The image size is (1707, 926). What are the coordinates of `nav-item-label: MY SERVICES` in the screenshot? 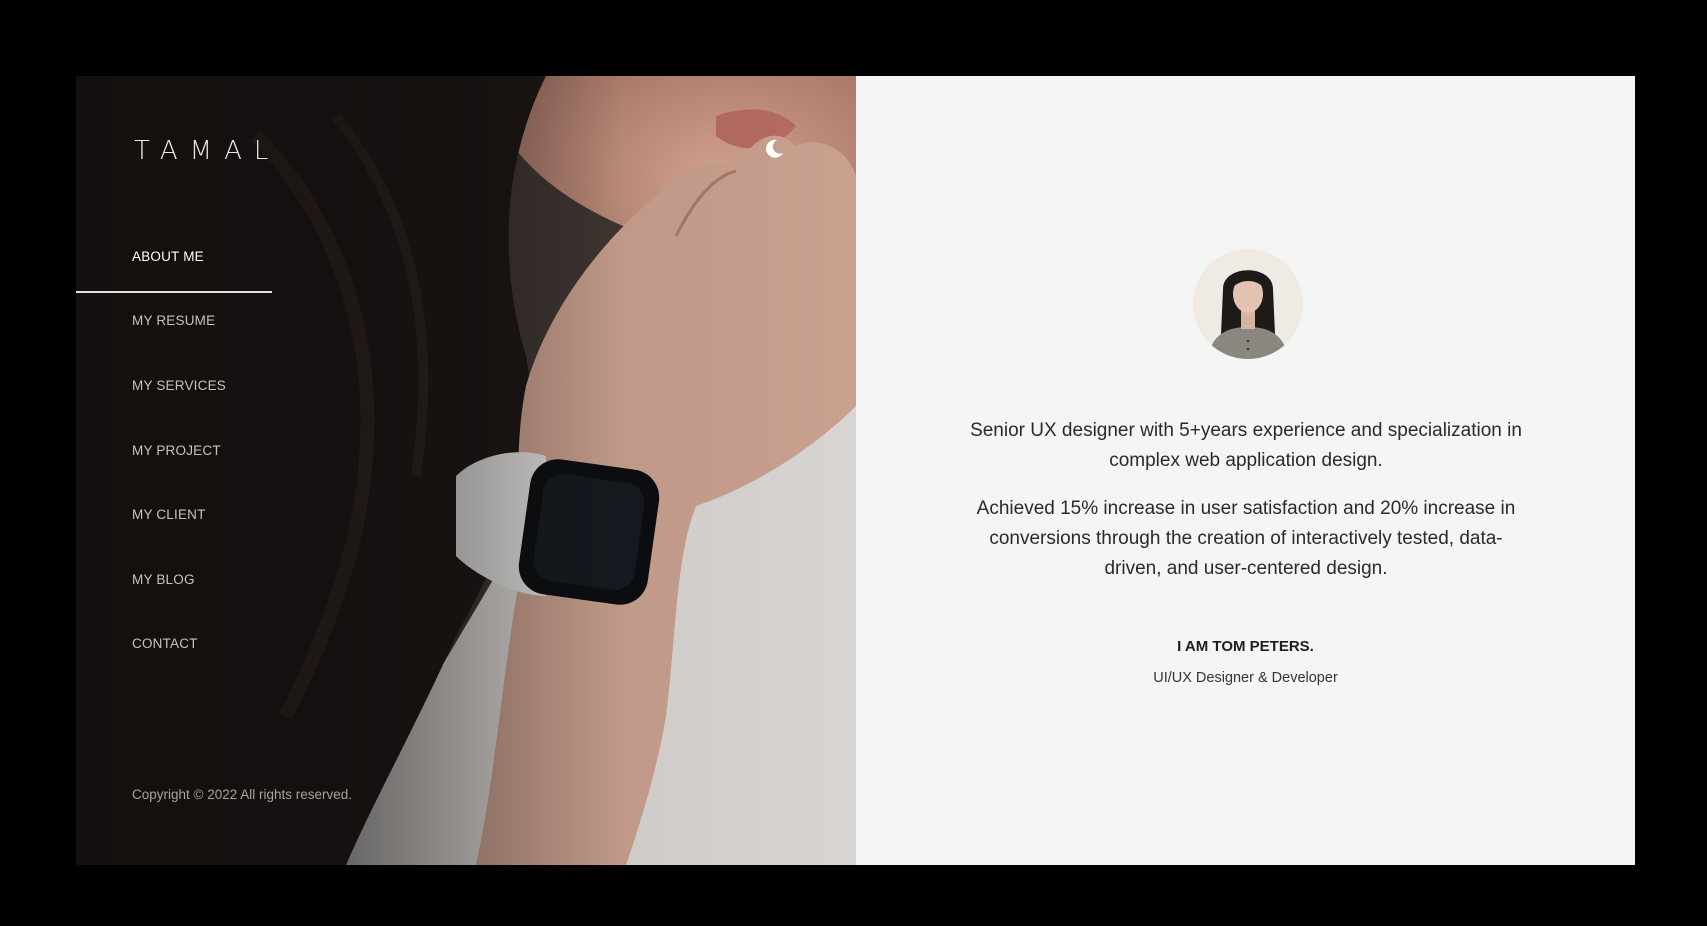 It's located at (179, 385).